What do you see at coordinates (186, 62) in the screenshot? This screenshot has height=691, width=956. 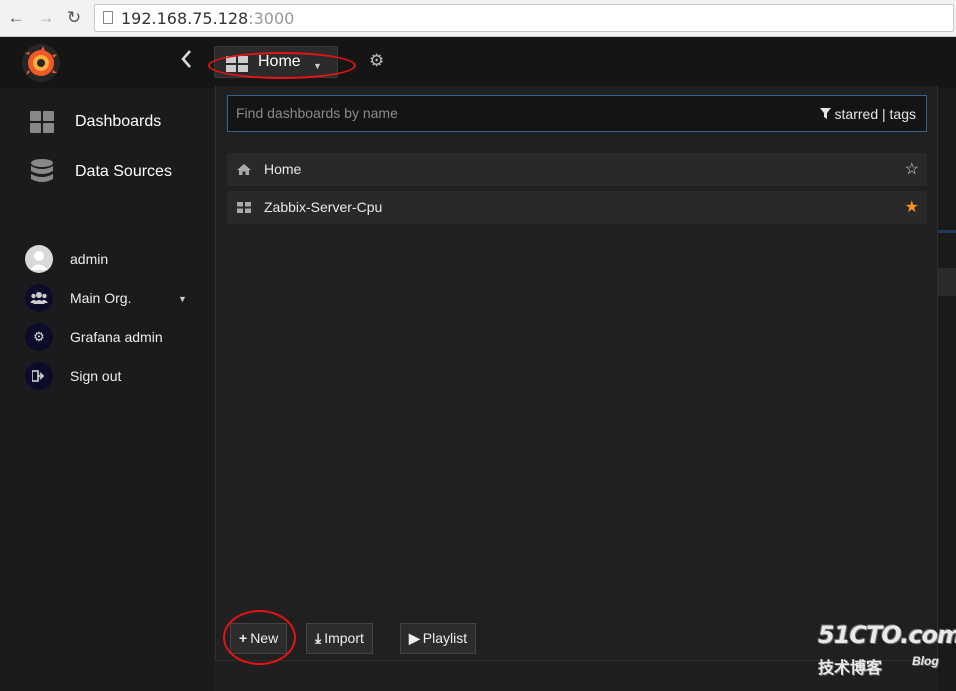 I see `chevron-left-icon` at bounding box center [186, 62].